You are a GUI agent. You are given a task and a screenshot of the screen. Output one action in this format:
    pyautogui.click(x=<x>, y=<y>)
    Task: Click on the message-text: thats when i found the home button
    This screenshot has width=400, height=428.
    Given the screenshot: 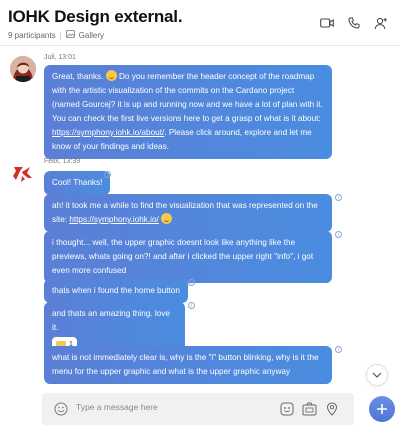 What is the action you would take?
    pyautogui.click(x=116, y=290)
    